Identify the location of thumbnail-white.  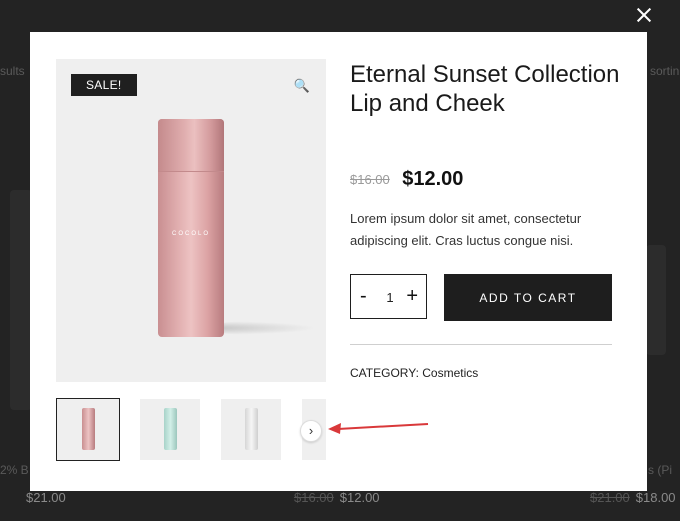
(251, 429).